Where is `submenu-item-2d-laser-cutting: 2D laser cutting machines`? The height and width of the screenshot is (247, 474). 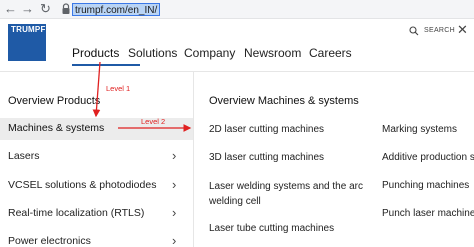 submenu-item-2d-laser-cutting: 2D laser cutting machines is located at coordinates (266, 129).